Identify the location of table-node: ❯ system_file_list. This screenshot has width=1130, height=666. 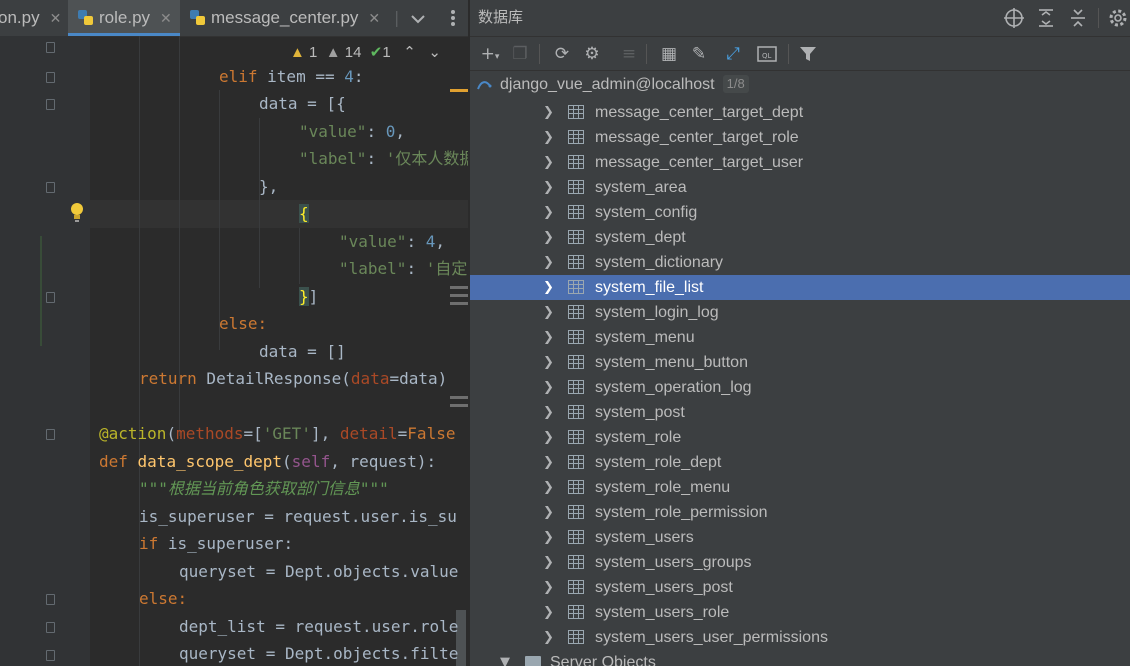
(800, 287).